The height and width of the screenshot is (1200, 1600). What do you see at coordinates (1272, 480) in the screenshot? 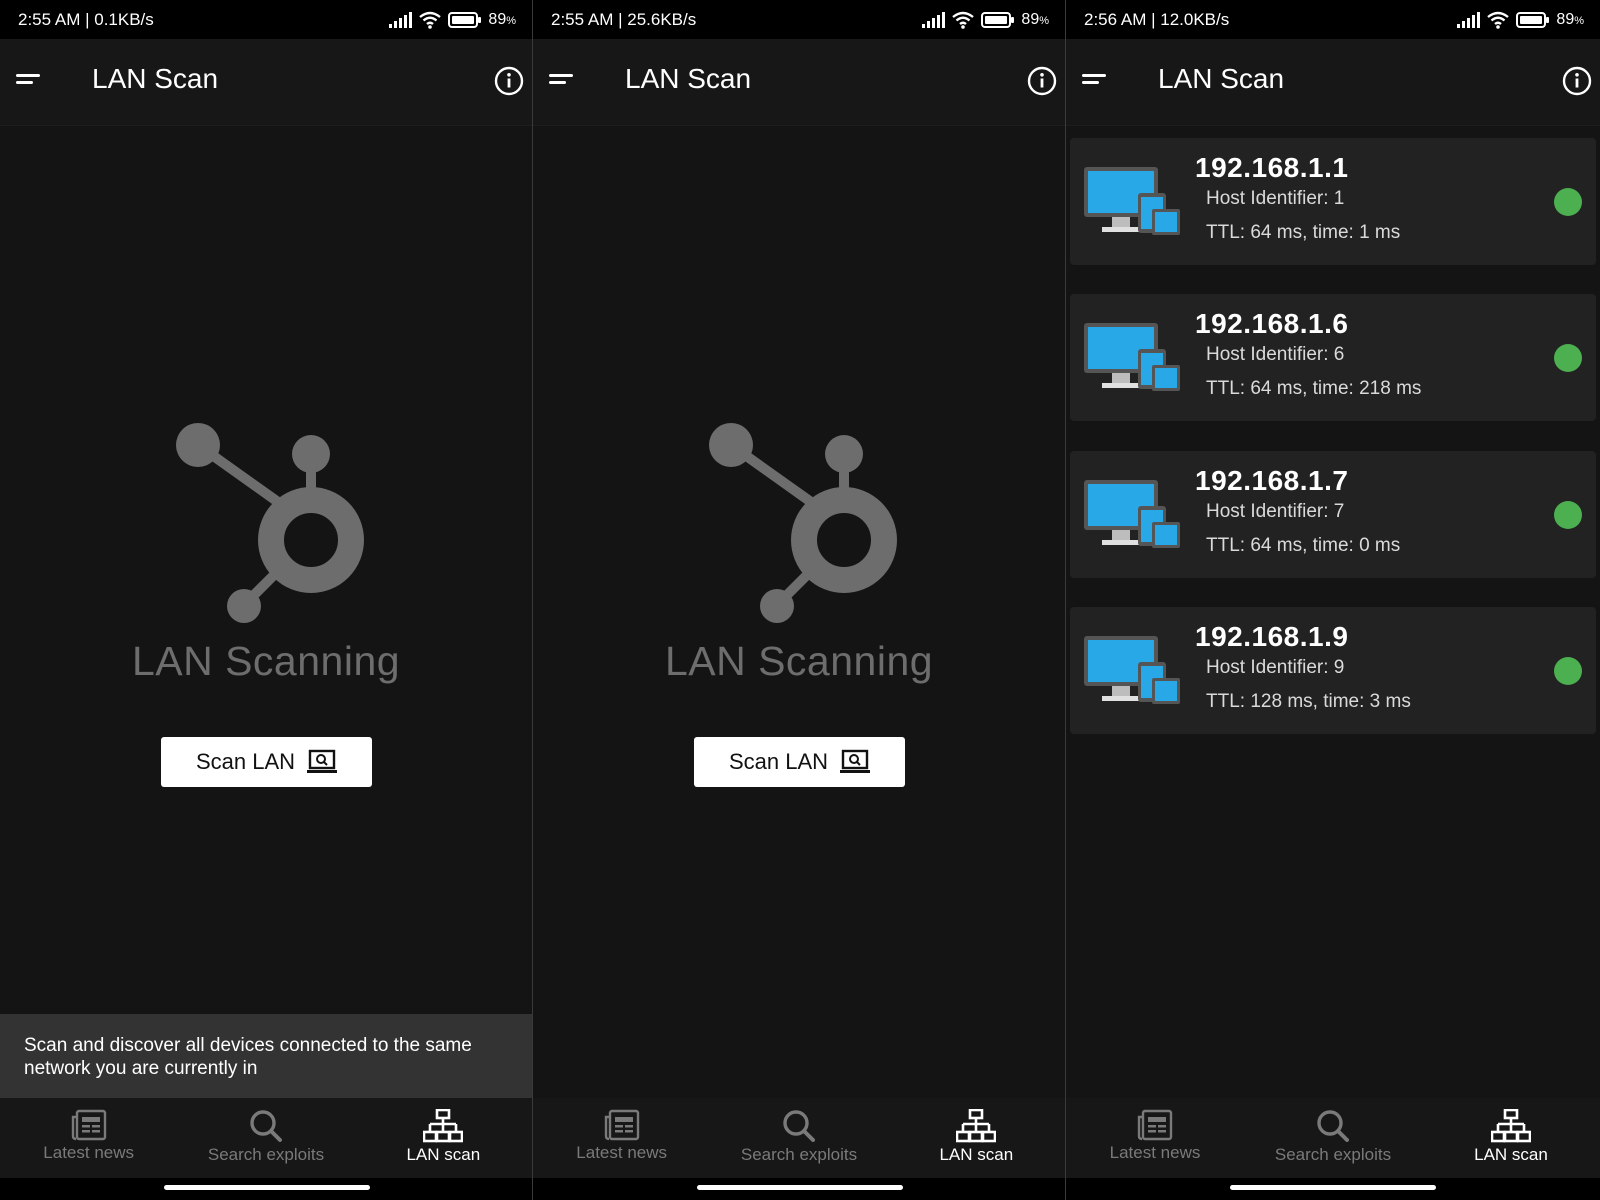
I see `device-ip: 192.168.1.7` at bounding box center [1272, 480].